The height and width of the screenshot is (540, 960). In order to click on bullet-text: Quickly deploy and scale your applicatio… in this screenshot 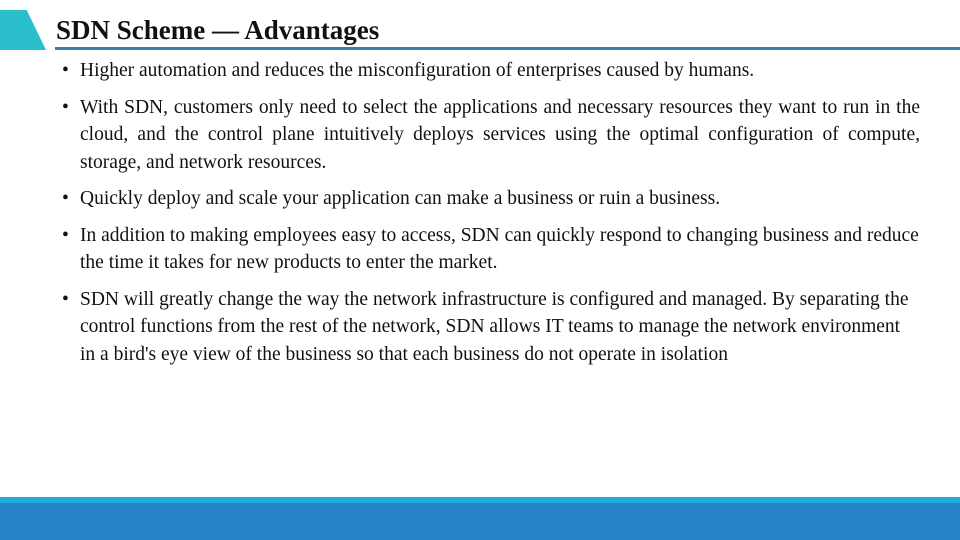, I will do `click(400, 198)`.